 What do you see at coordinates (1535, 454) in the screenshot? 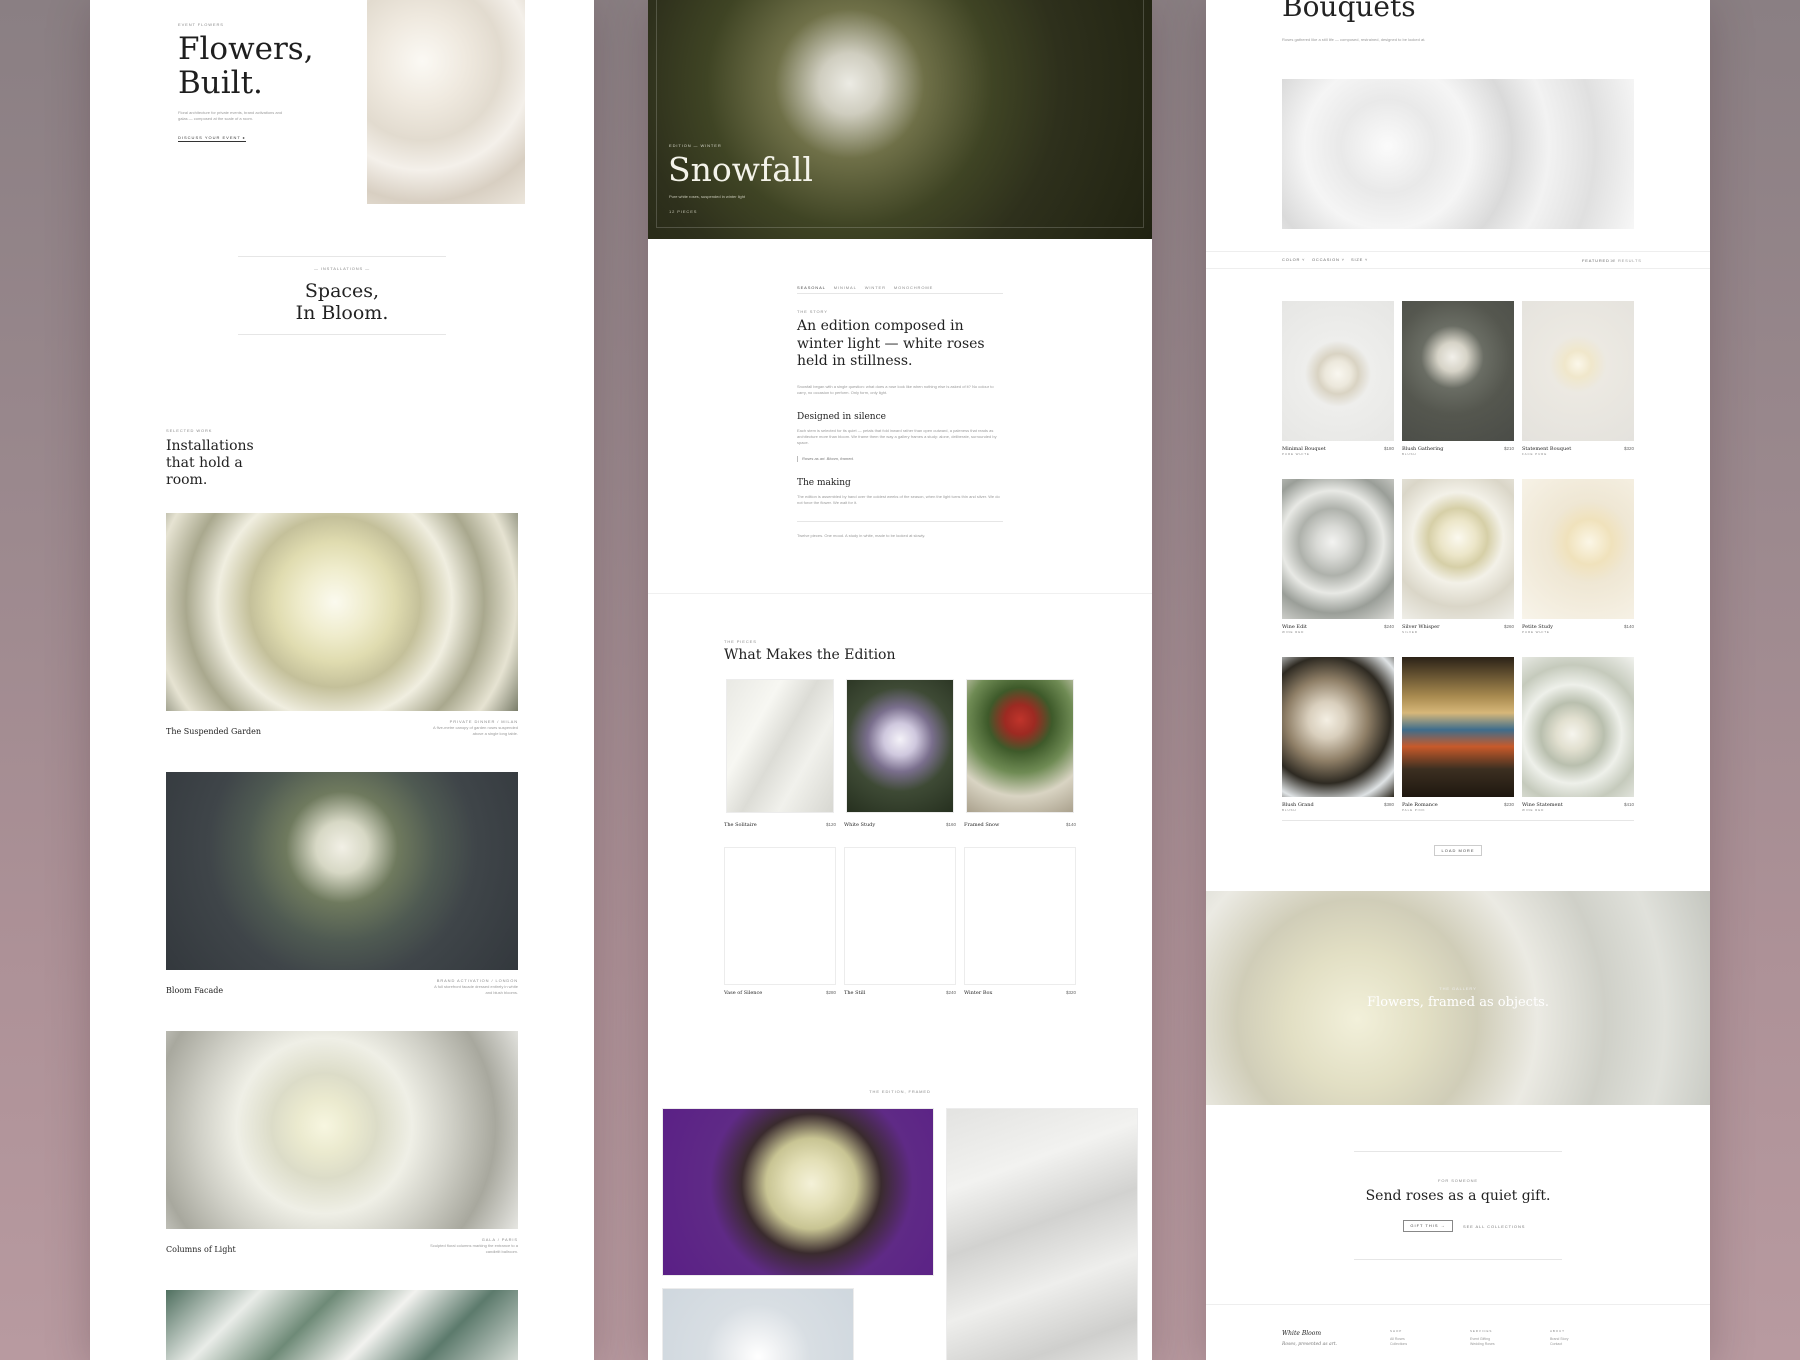
I see `product-sub: FACE PURE` at bounding box center [1535, 454].